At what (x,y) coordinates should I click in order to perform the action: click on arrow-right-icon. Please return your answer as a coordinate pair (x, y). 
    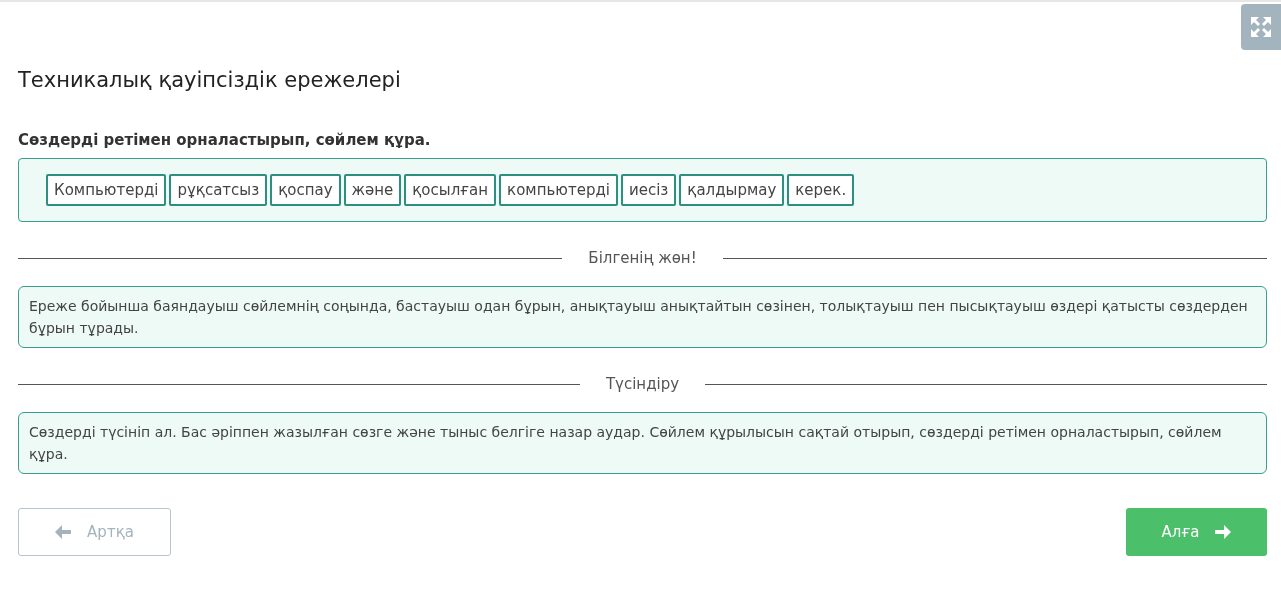
    Looking at the image, I should click on (1223, 532).